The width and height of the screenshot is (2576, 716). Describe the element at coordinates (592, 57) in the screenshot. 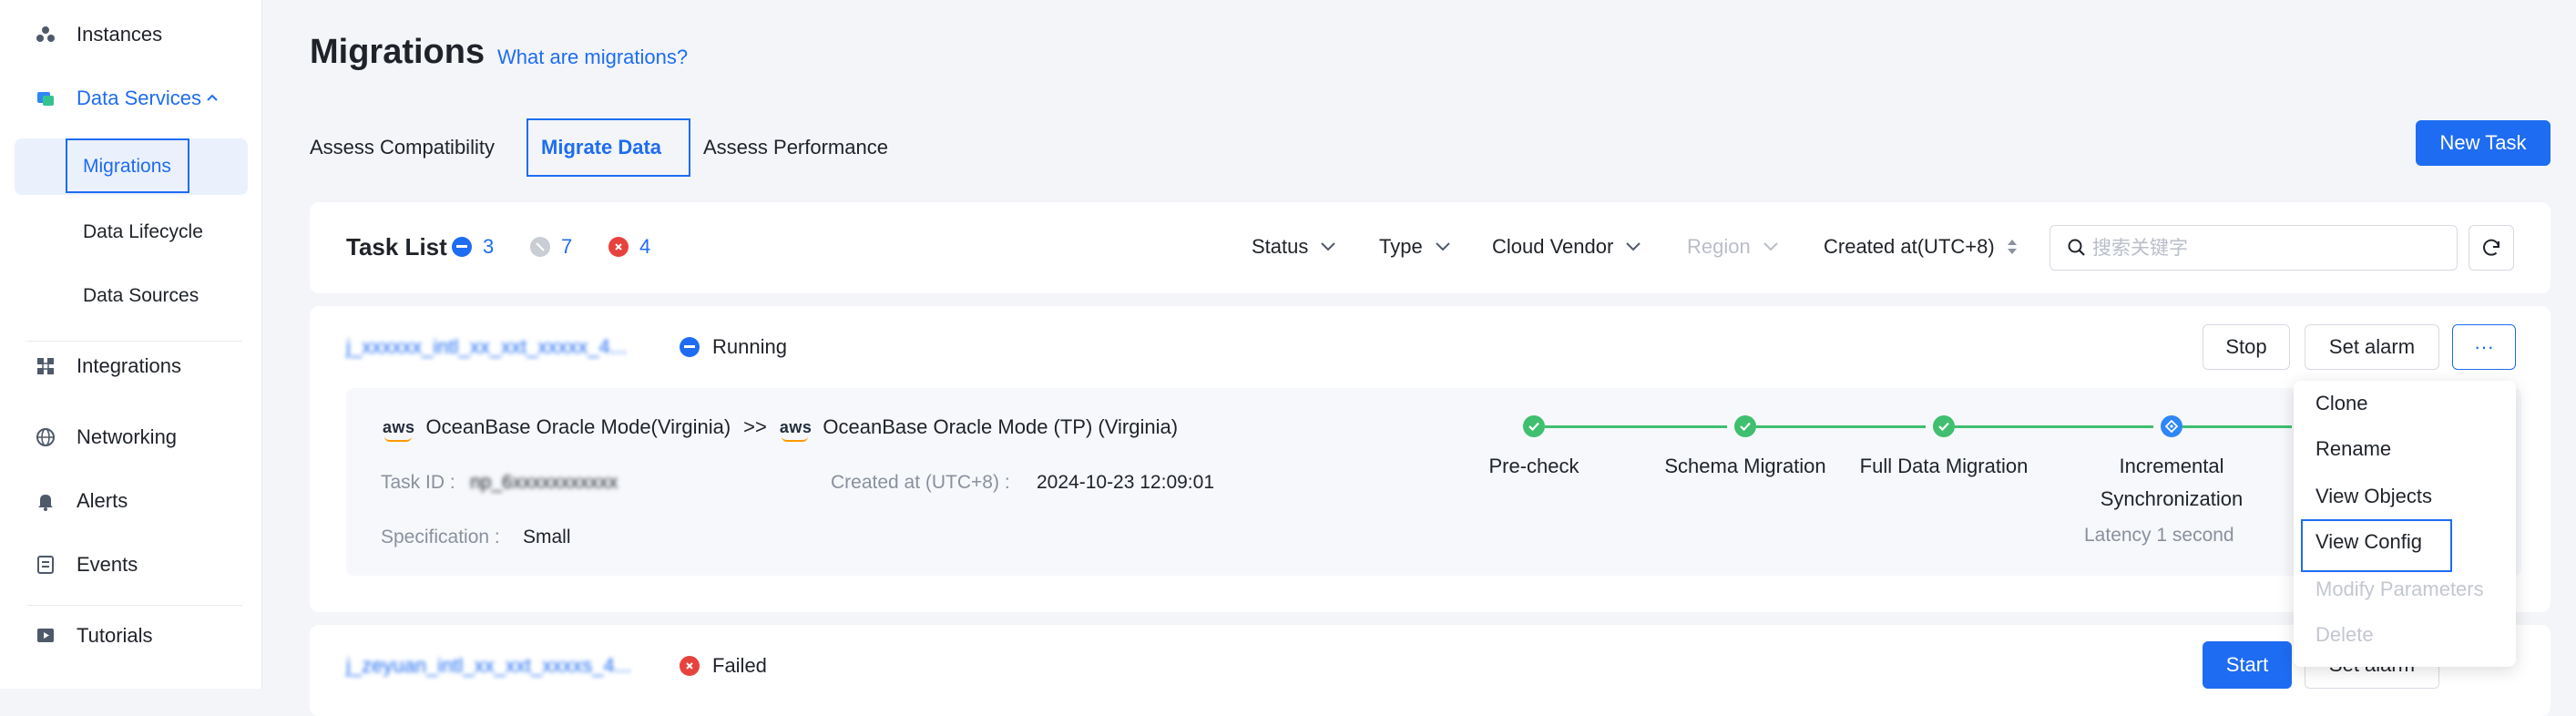

I see `help-link: What are migrations?` at that location.